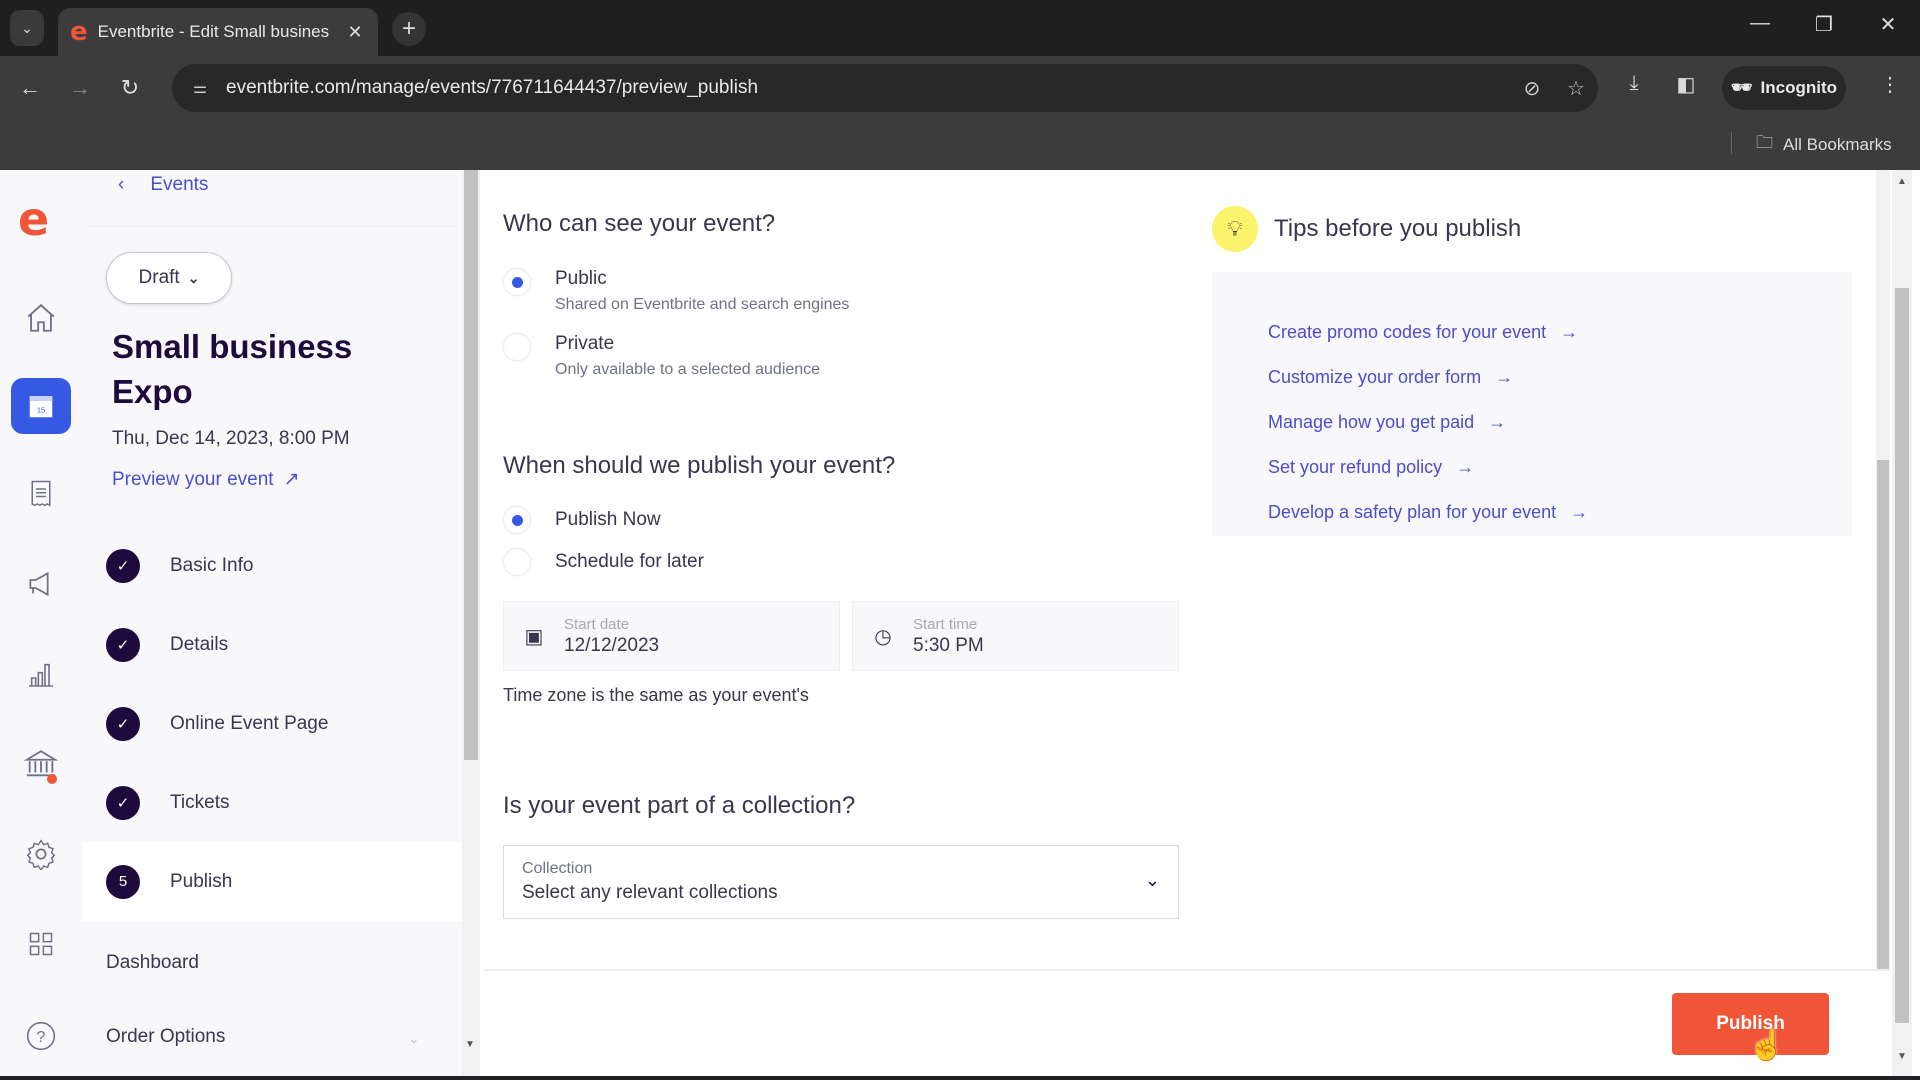 The width and height of the screenshot is (1920, 1080). What do you see at coordinates (1760, 23) in the screenshot?
I see `minimize-icon: —` at bounding box center [1760, 23].